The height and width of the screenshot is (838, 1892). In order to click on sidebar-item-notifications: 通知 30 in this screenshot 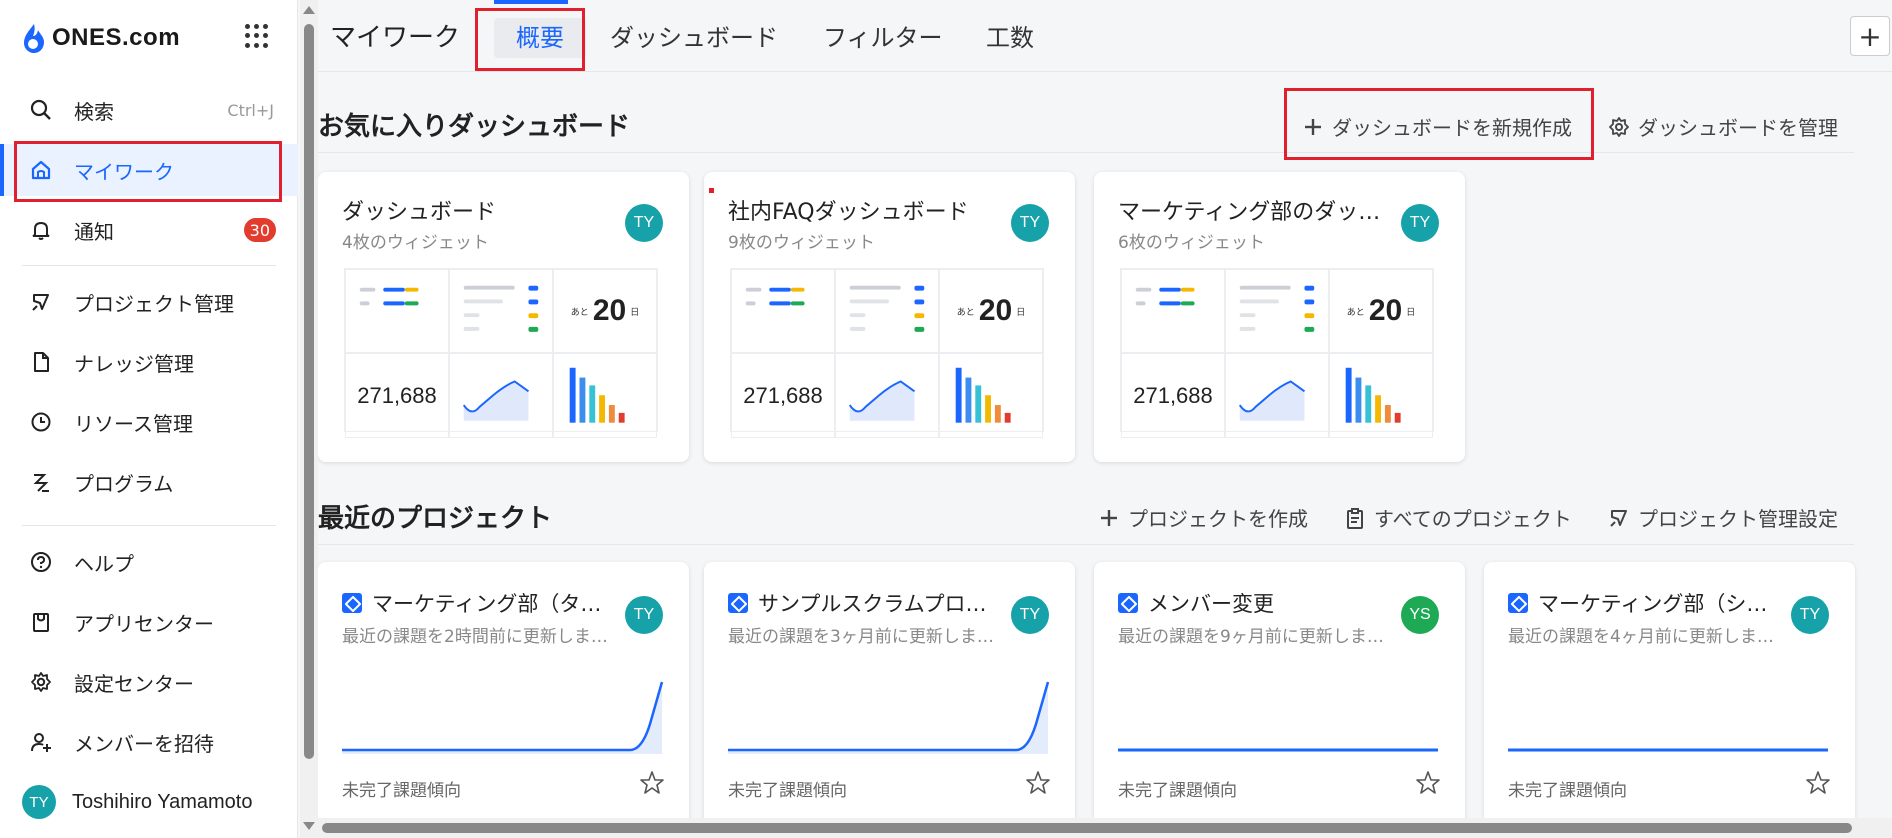, I will do `click(149, 230)`.